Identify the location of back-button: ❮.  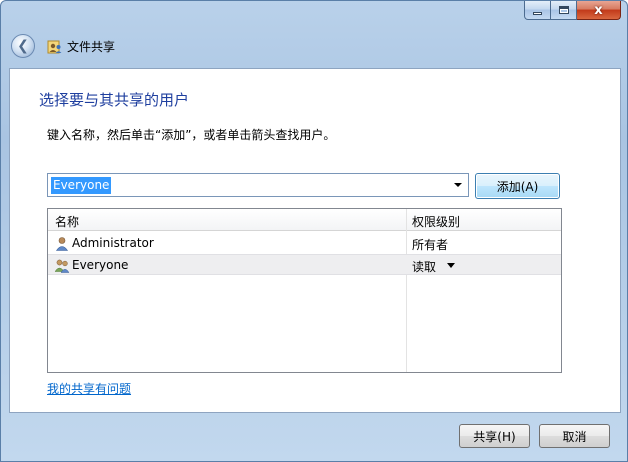
(23, 46).